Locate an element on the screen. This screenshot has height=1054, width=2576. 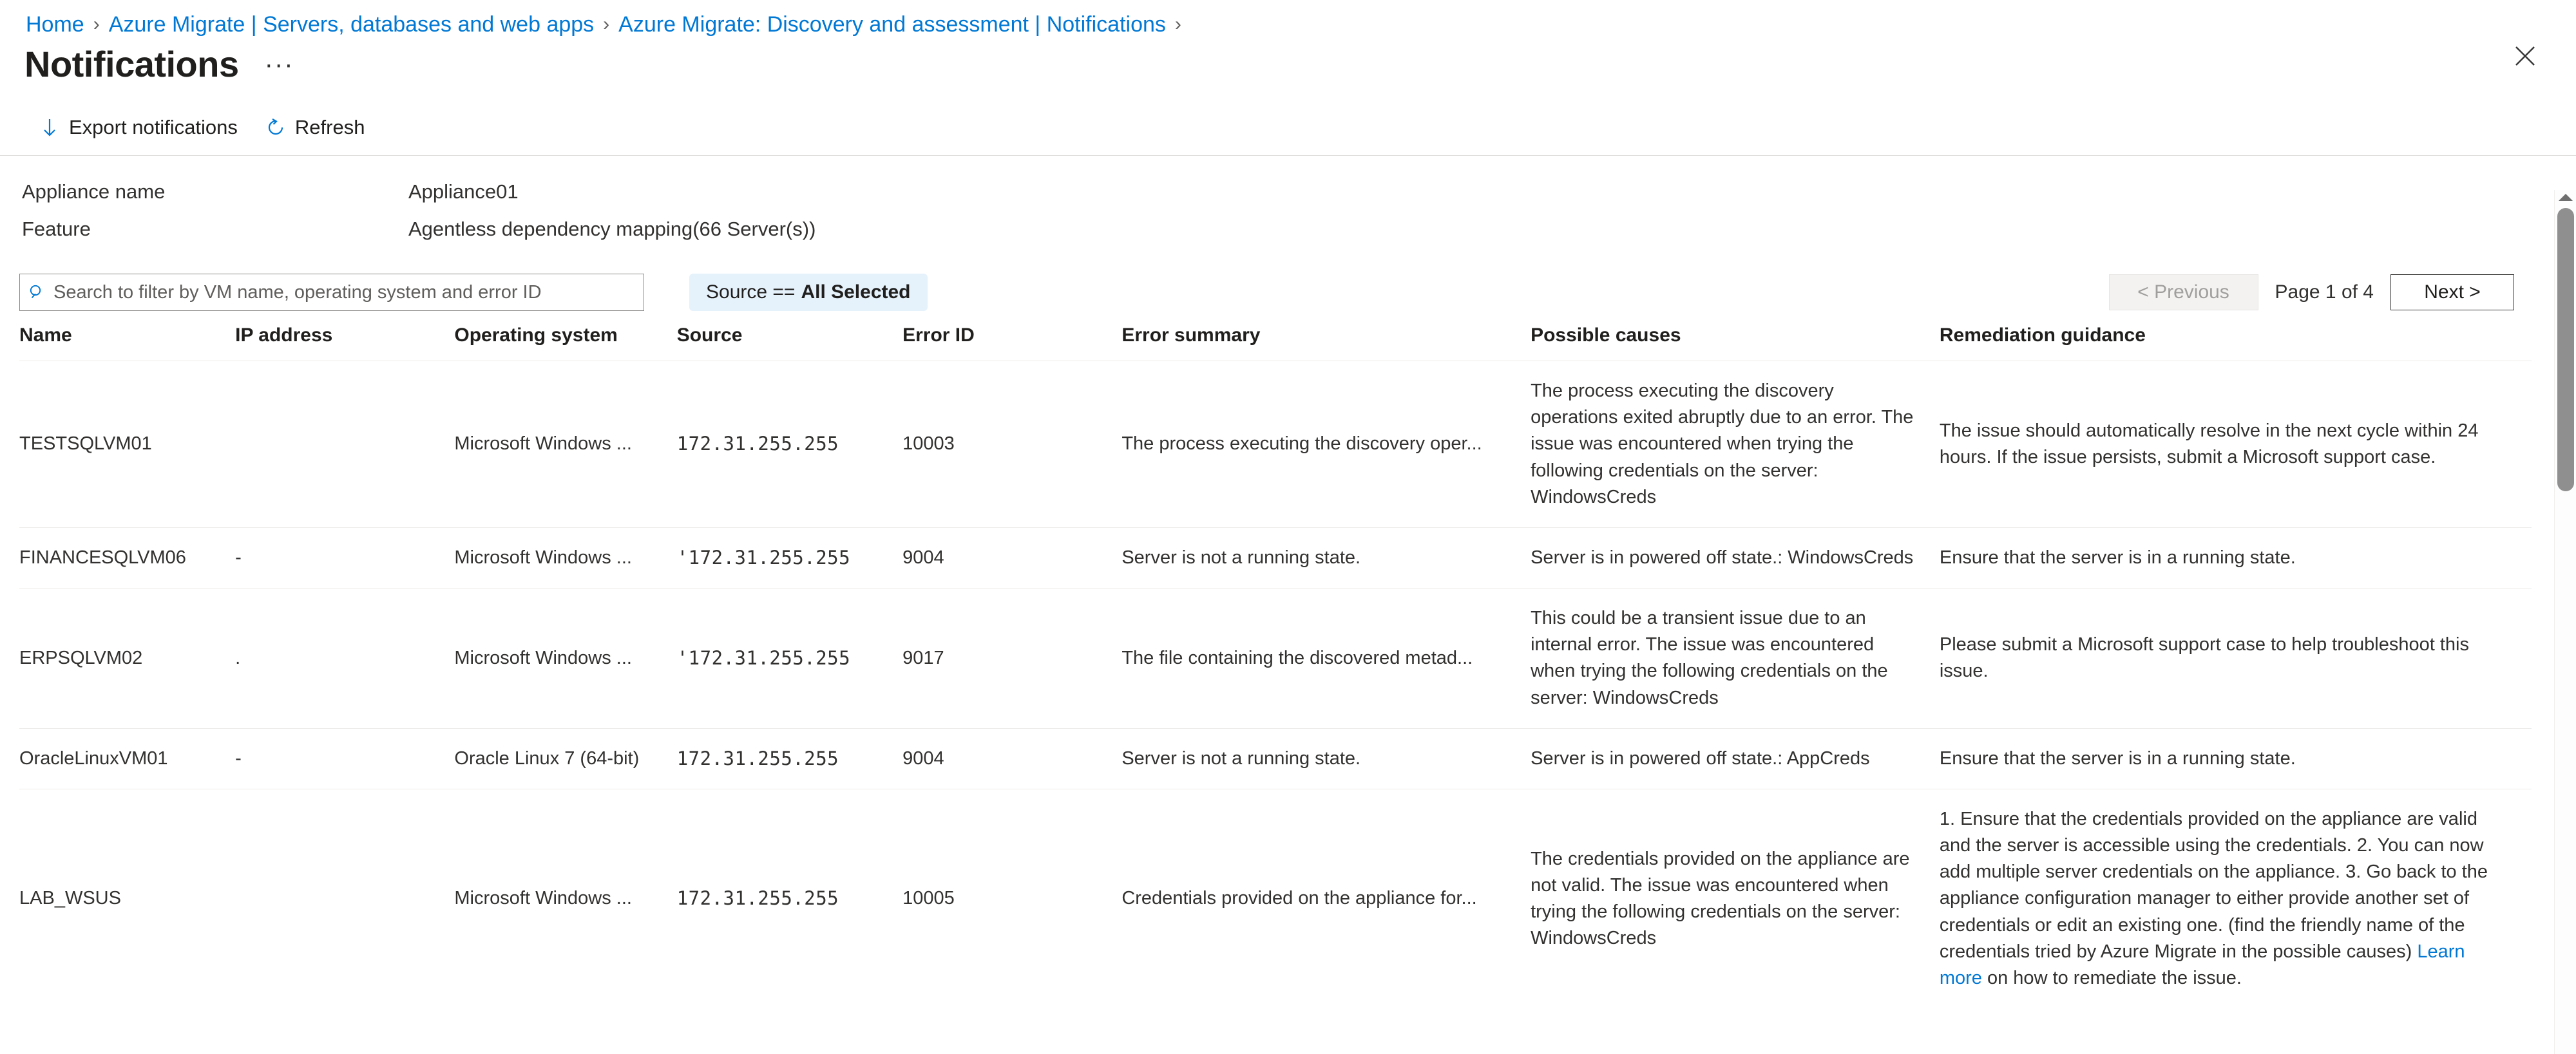
source-filter-label: Source == is located at coordinates (751, 292).